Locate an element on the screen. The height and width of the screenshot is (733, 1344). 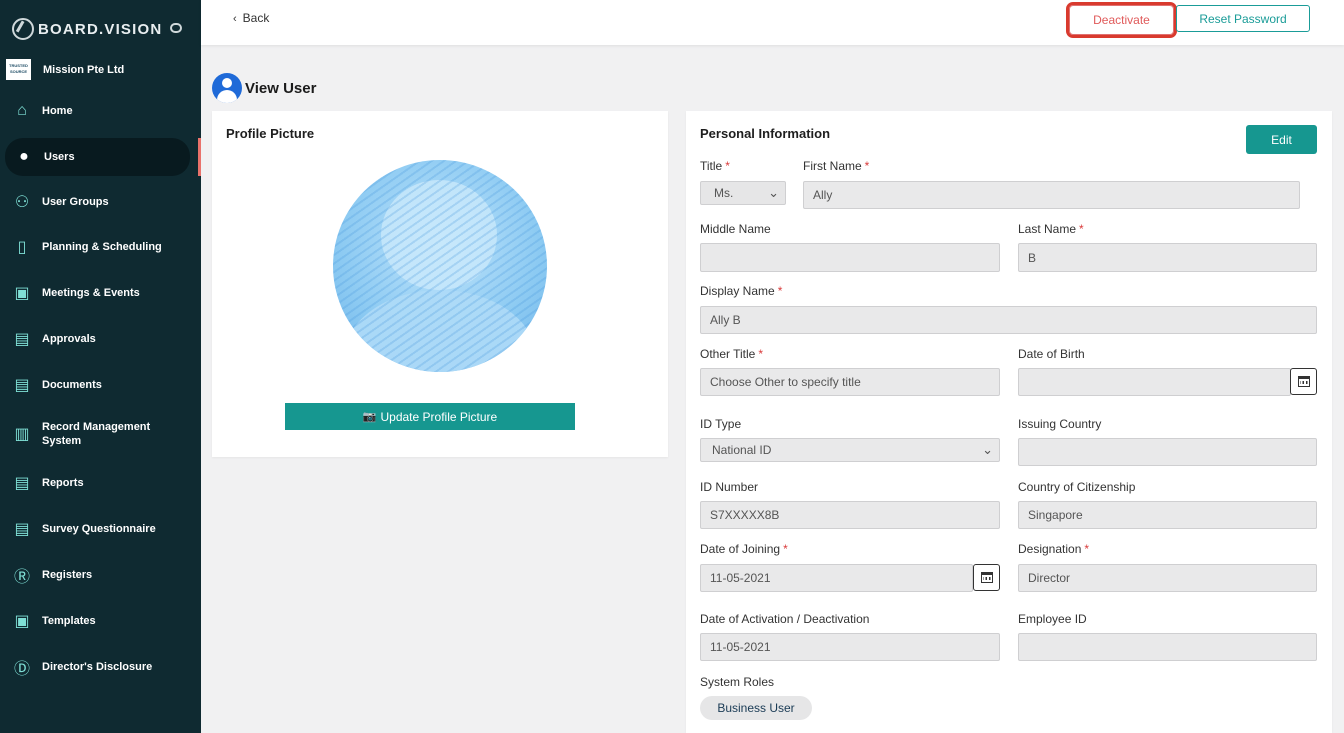
camera-icon: 📷 is located at coordinates (369, 417).